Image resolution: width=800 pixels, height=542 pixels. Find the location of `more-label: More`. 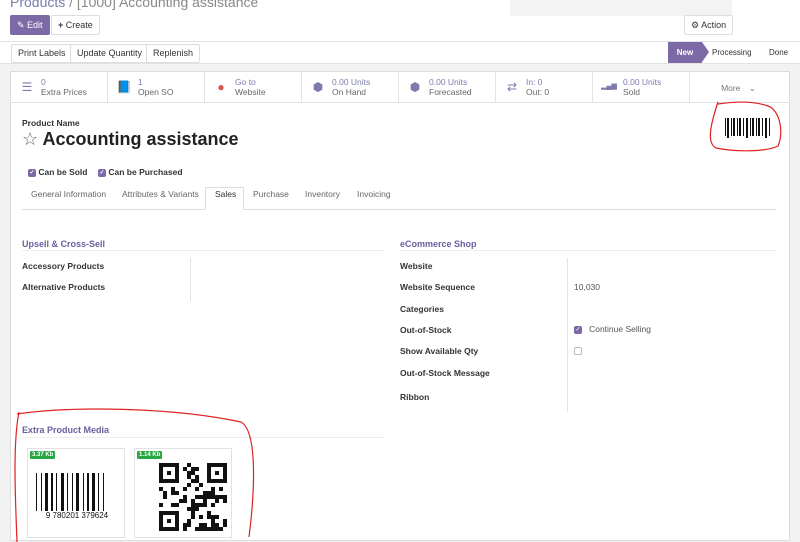

more-label: More is located at coordinates (731, 87).